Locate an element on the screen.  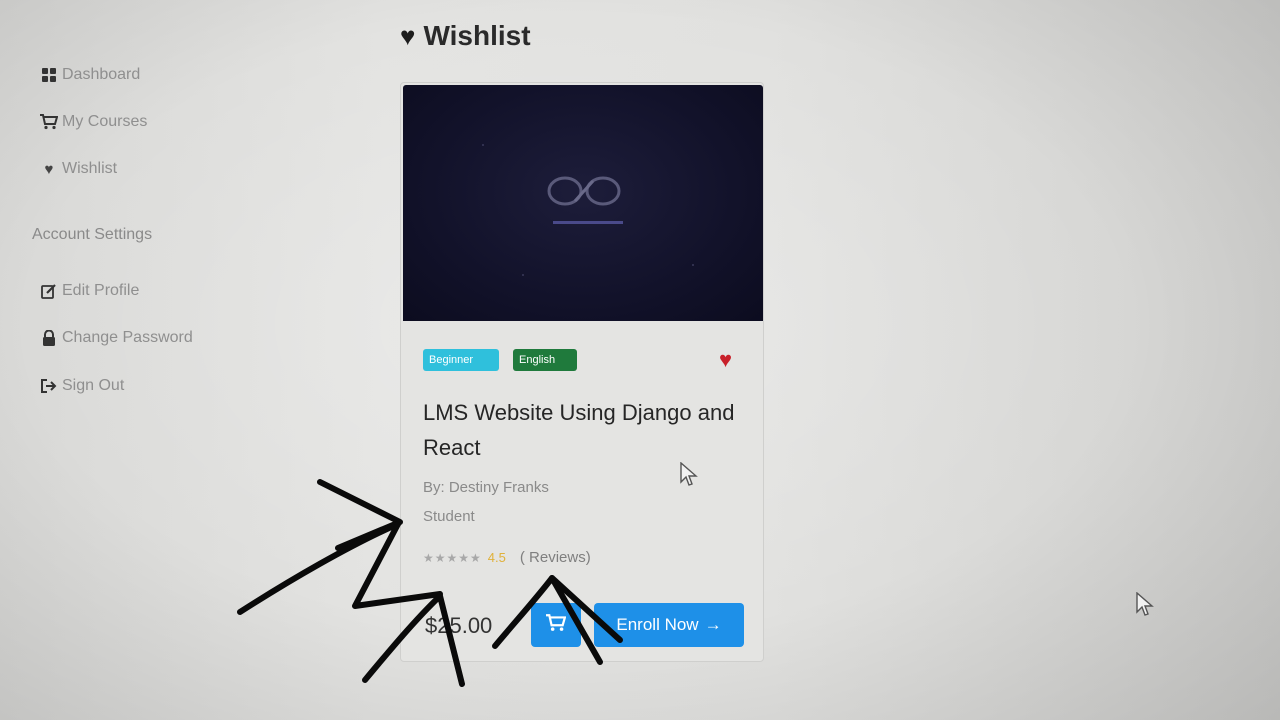
language-badge: English is located at coordinates (545, 360).